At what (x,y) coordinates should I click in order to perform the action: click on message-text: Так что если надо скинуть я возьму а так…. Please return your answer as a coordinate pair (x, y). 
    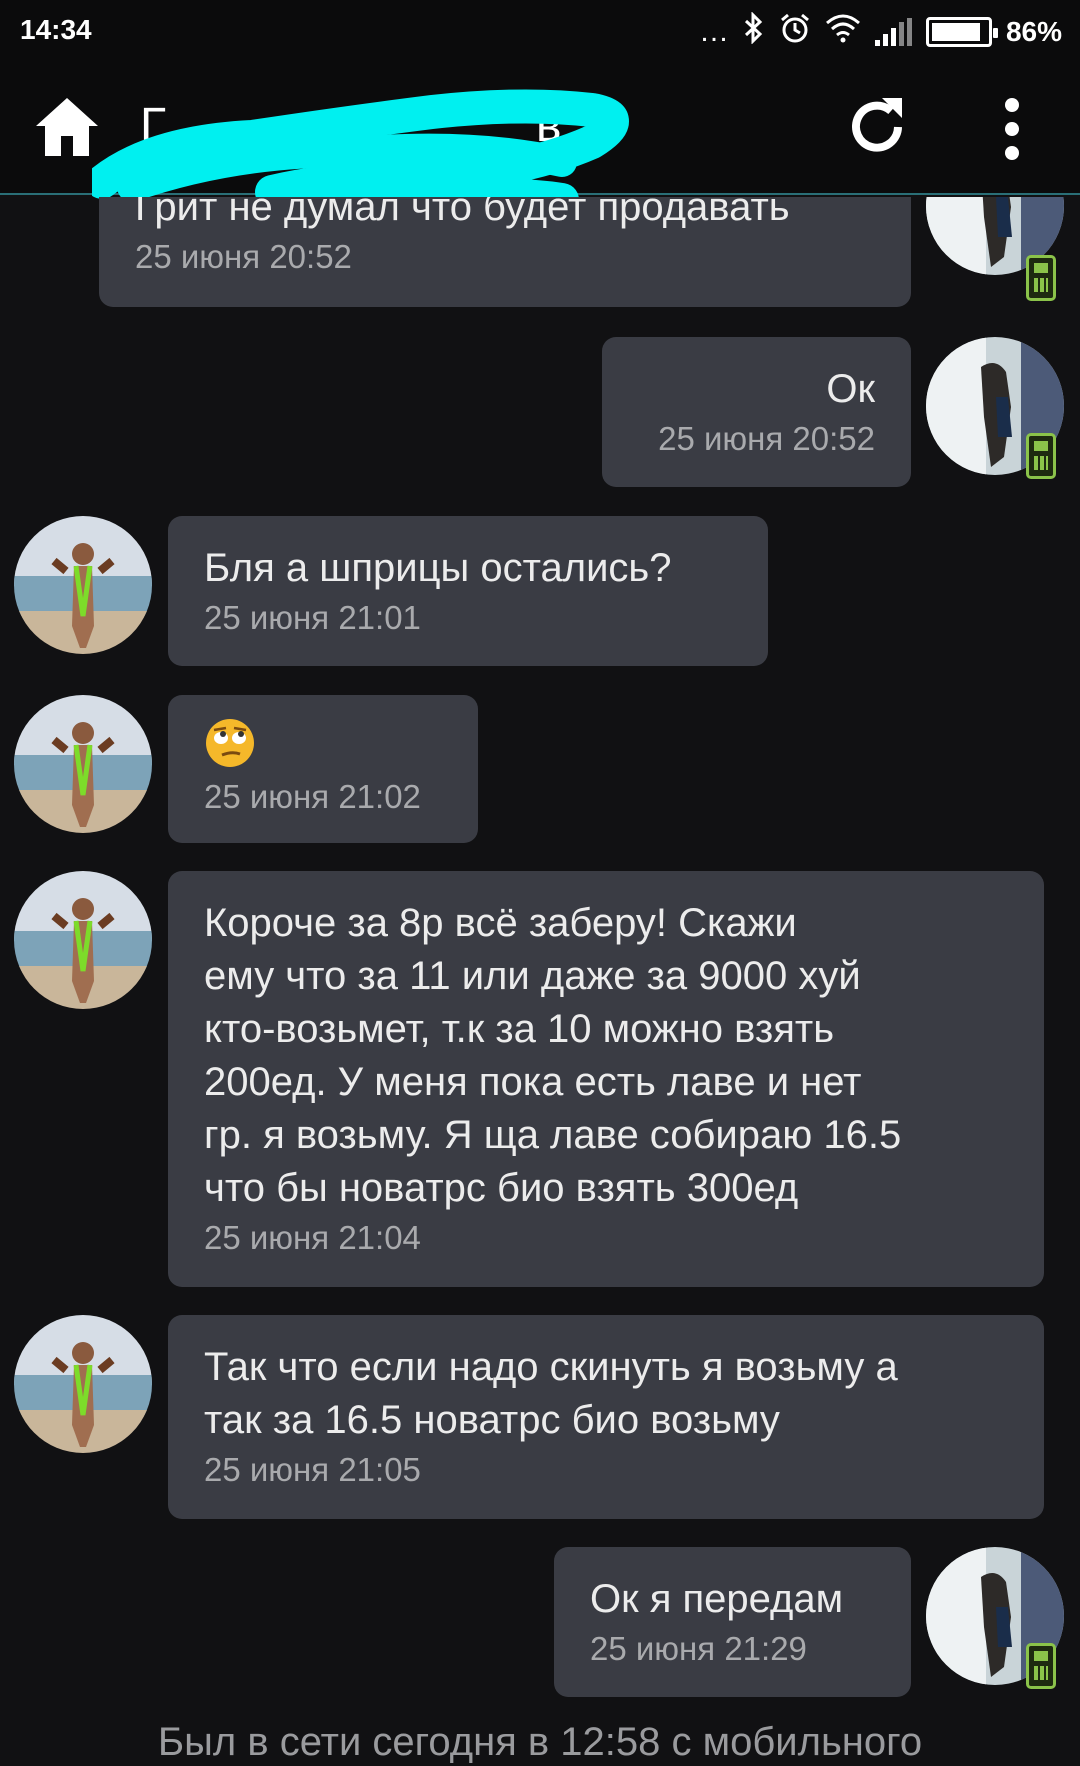
    Looking at the image, I should click on (551, 1393).